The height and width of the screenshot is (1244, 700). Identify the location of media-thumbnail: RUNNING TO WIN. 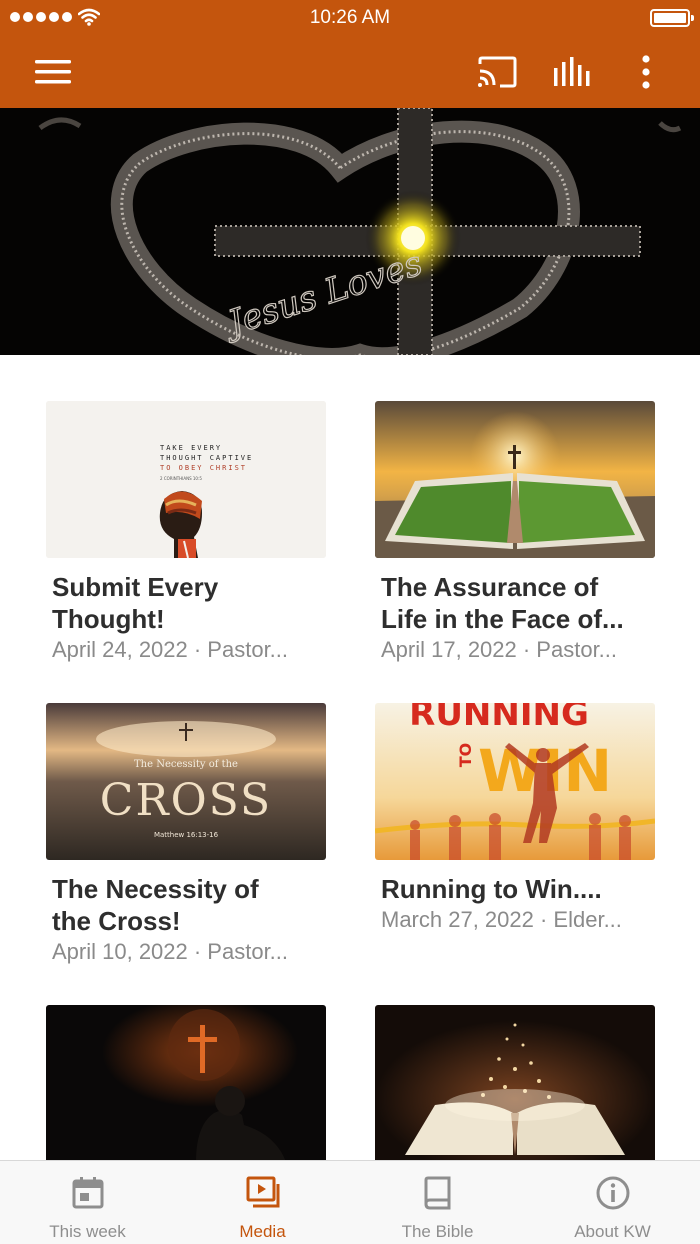
(515, 781).